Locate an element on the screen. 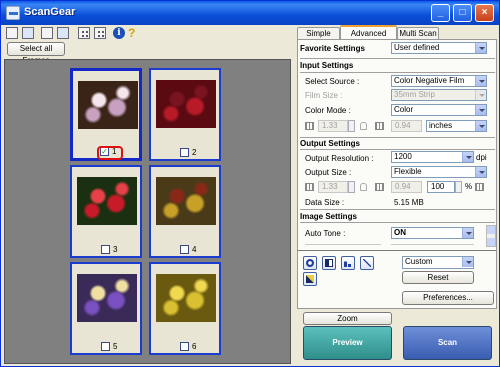 This screenshot has width=500, height=367. output-resolution-value: 1200 is located at coordinates (403, 156).